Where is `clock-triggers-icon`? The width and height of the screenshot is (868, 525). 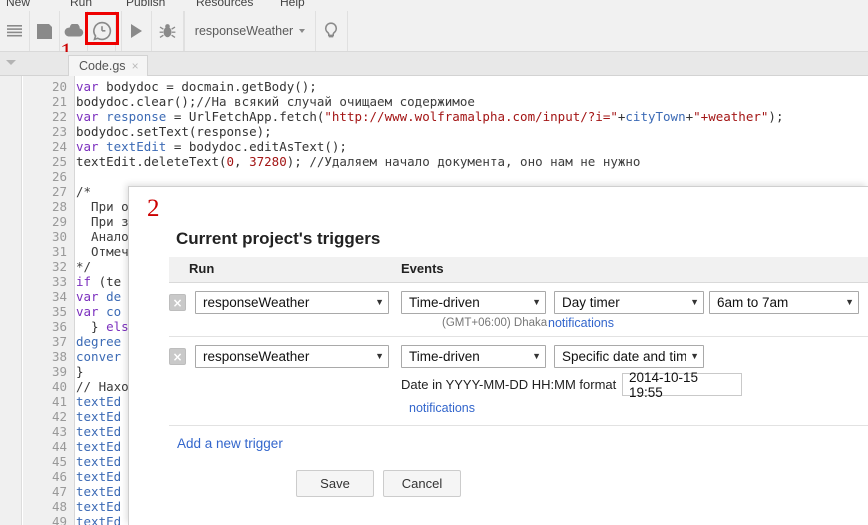 clock-triggers-icon is located at coordinates (101, 31).